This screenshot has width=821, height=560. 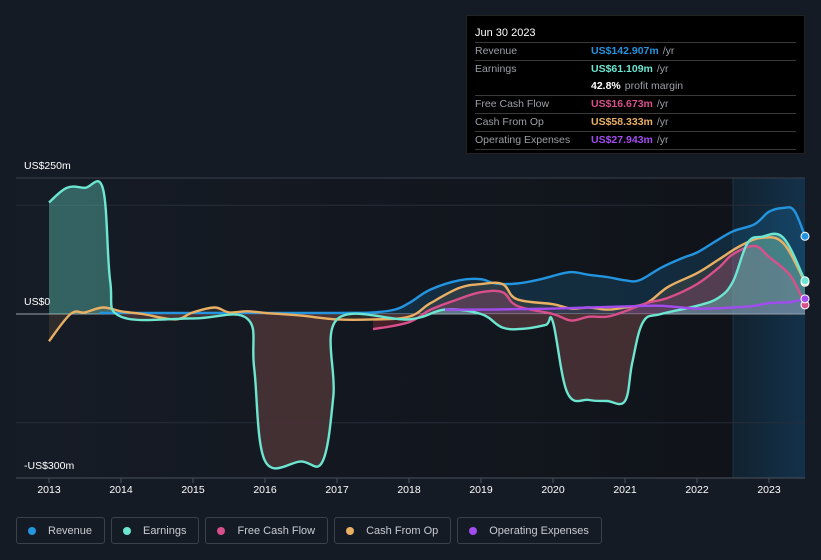 What do you see at coordinates (37, 302) in the screenshot?
I see `y-tick-label-zero: US$0` at bounding box center [37, 302].